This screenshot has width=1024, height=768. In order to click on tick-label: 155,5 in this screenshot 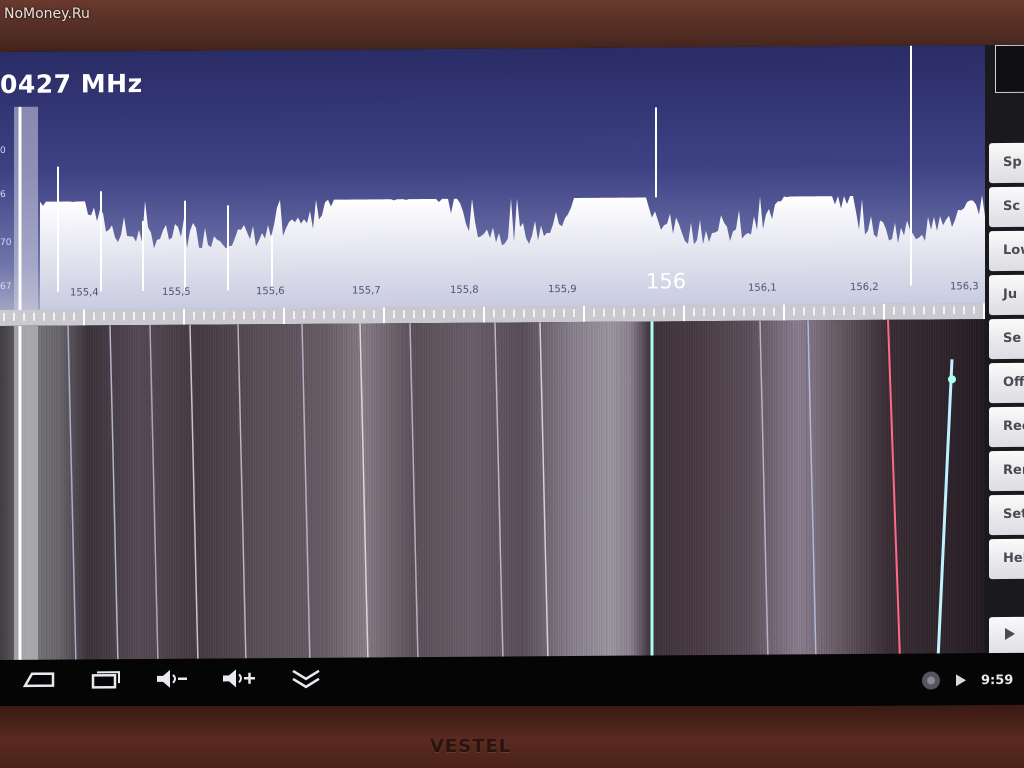, I will do `click(176, 292)`.